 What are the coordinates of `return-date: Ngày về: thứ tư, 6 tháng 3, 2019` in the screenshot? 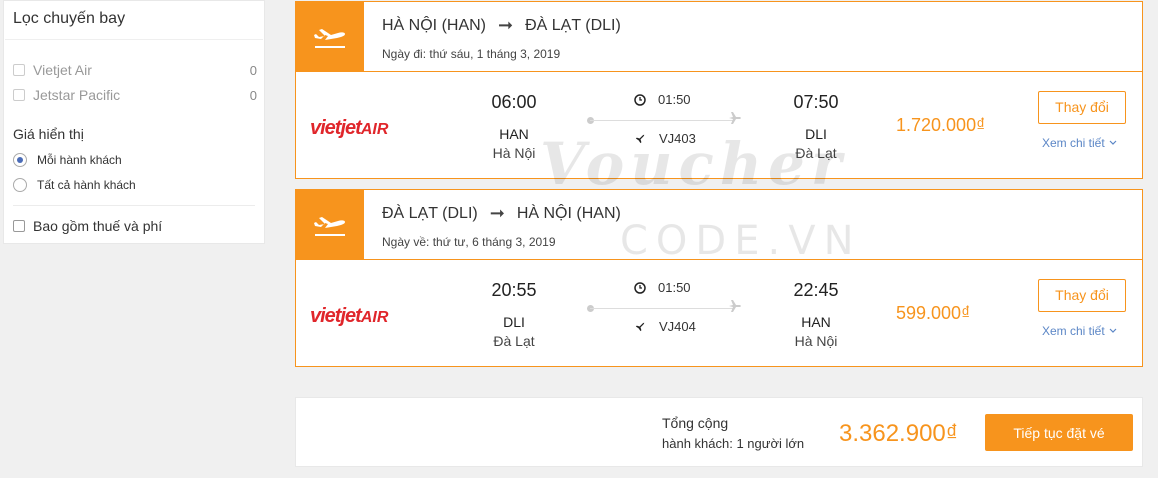 It's located at (469, 242).